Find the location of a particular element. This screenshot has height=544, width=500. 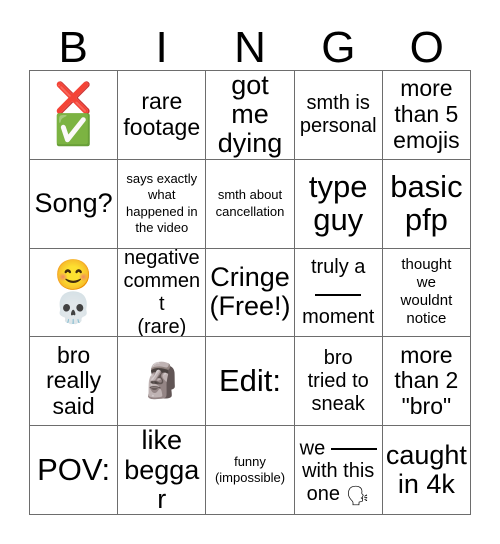

bingo-cell-b4: bro really said is located at coordinates (74, 382).